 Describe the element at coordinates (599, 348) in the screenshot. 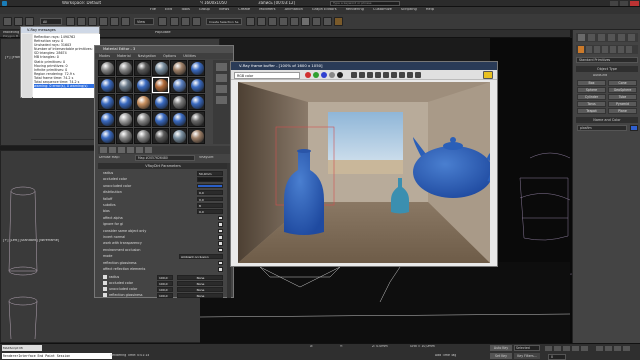

I see `zoom-icon` at that location.